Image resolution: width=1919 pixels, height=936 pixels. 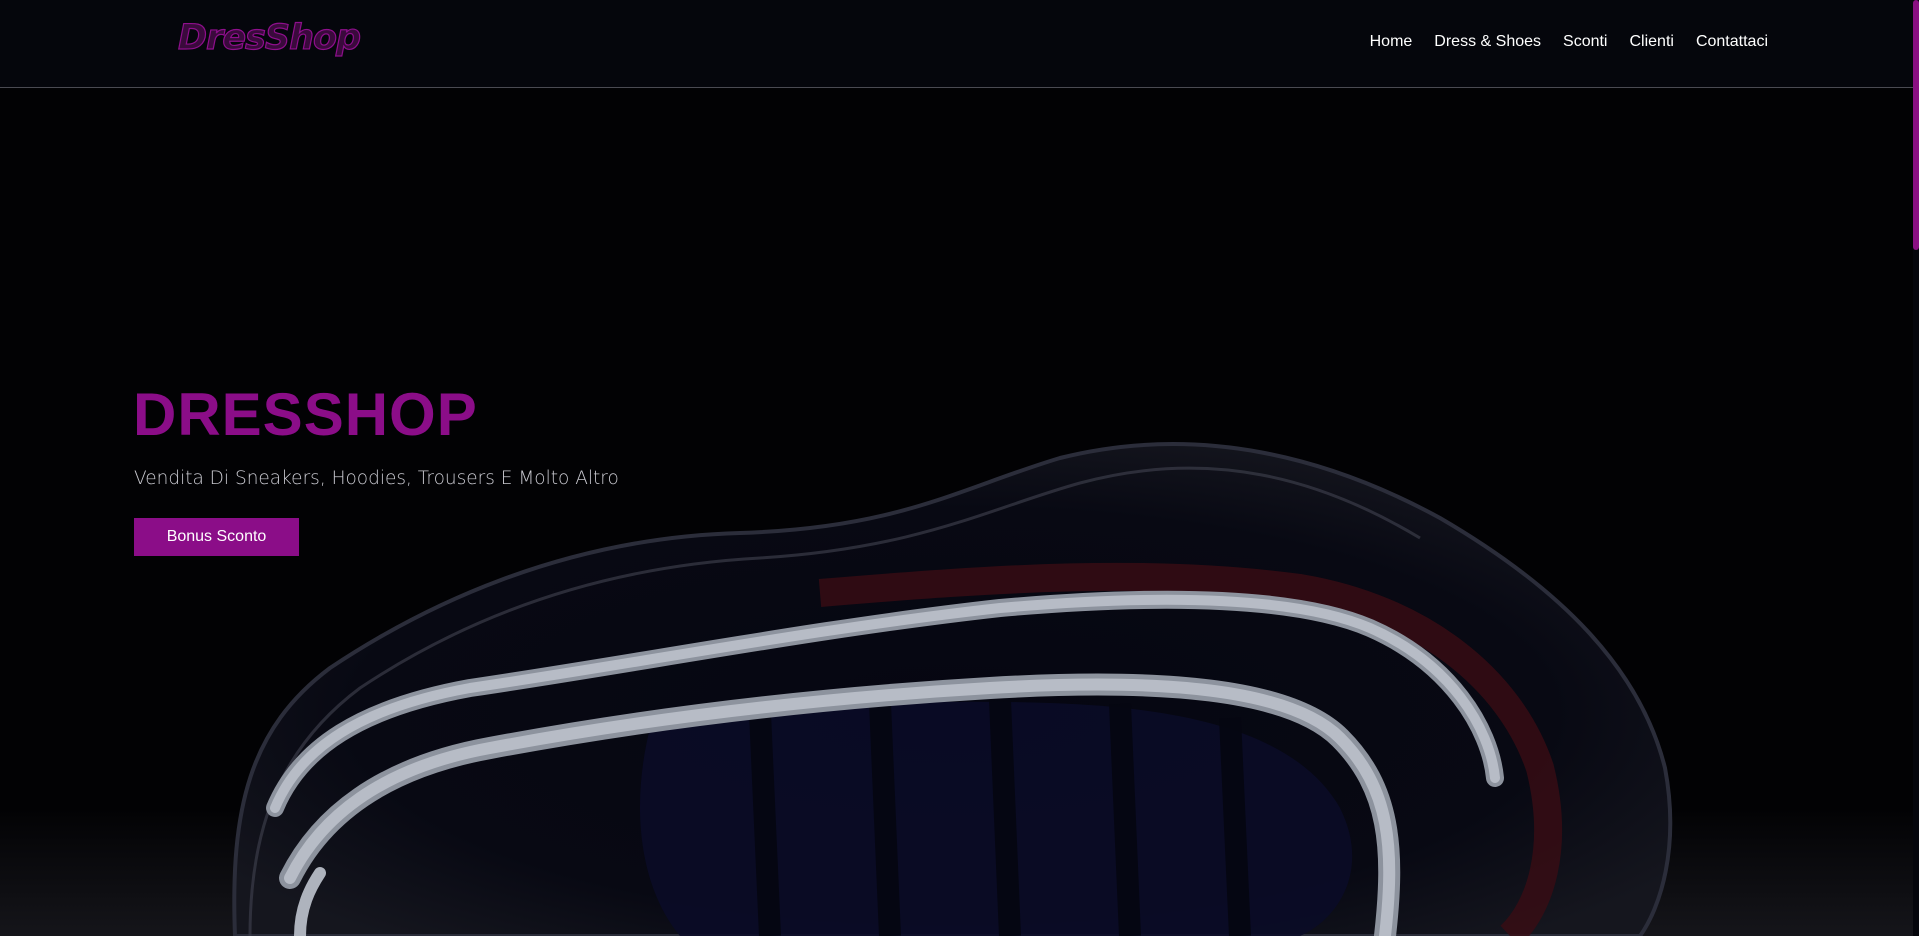 What do you see at coordinates (1732, 42) in the screenshot?
I see `nav-contattaci: Contattaci` at bounding box center [1732, 42].